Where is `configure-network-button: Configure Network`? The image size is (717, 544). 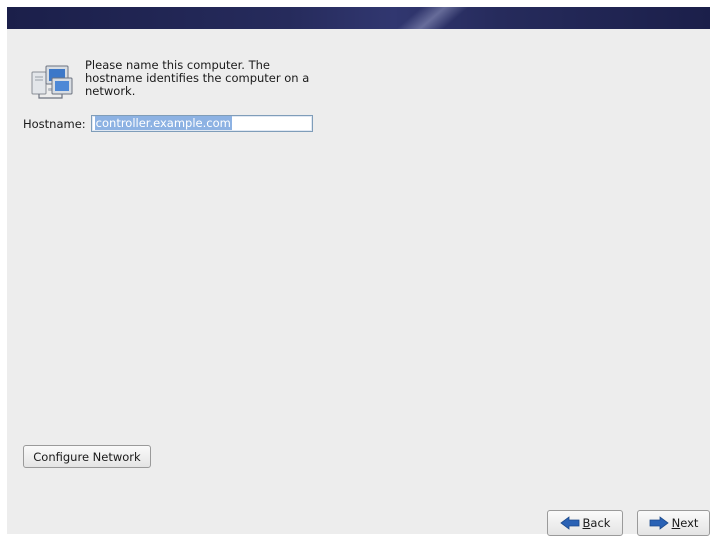
configure-network-button: Configure Network is located at coordinates (87, 456).